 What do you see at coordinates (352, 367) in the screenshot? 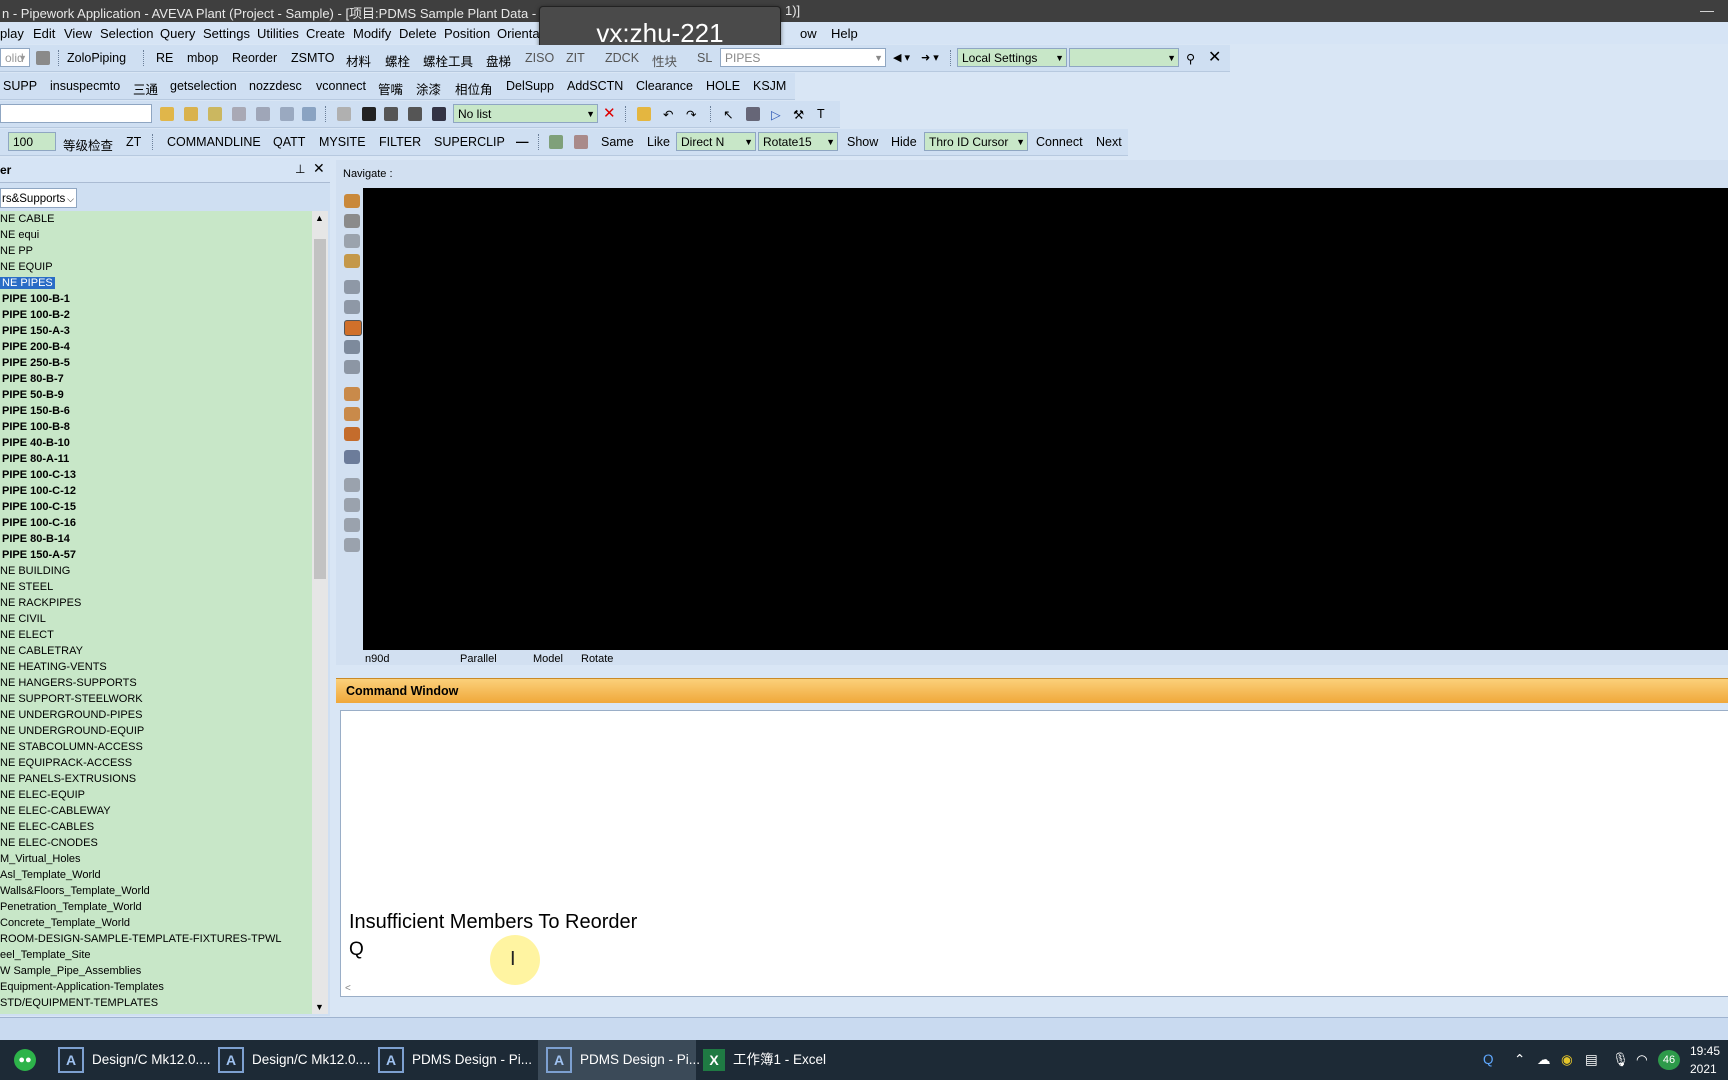
I see `fly-icon` at bounding box center [352, 367].